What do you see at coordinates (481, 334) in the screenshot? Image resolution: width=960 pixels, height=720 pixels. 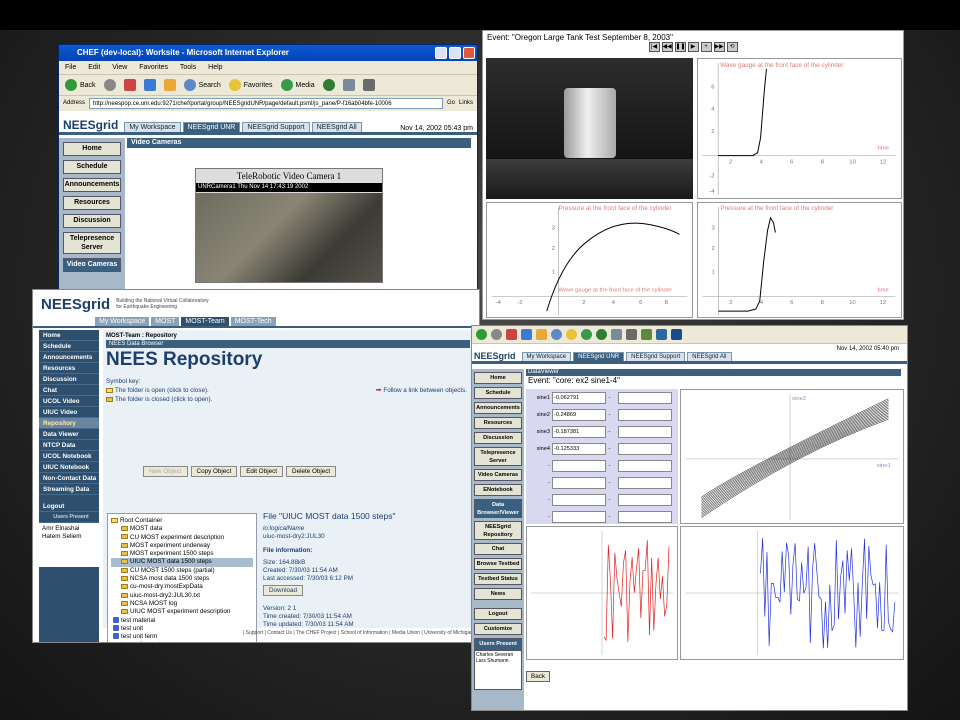 I see `back-arrow-icon` at bounding box center [481, 334].